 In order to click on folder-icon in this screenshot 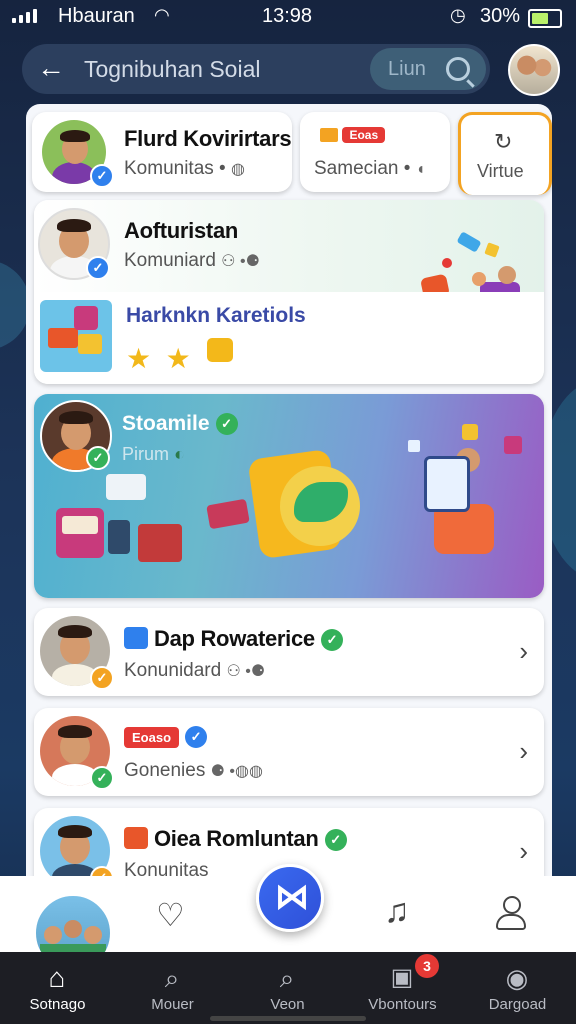, I will do `click(329, 134)`.